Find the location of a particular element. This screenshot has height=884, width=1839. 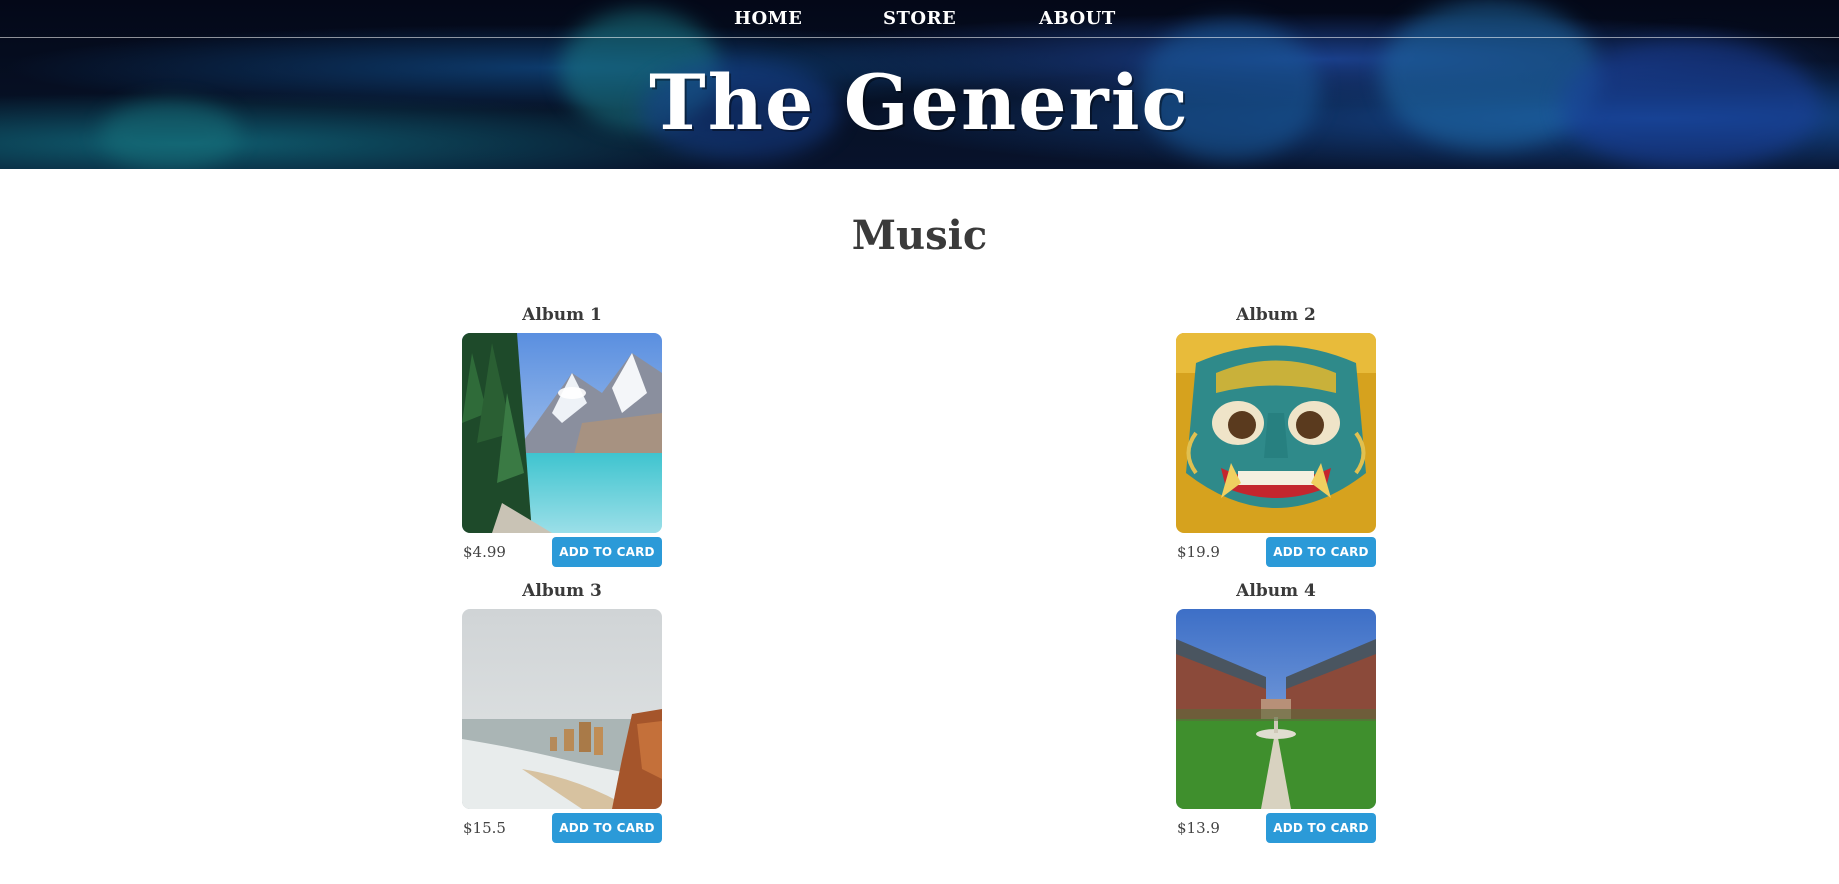

album-title: Album 3 is located at coordinates (562, 591).